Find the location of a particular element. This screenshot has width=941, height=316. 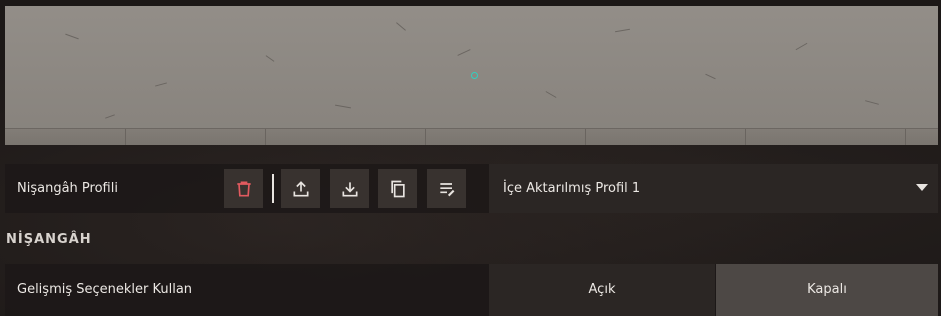

delete-profile-button is located at coordinates (243, 188).